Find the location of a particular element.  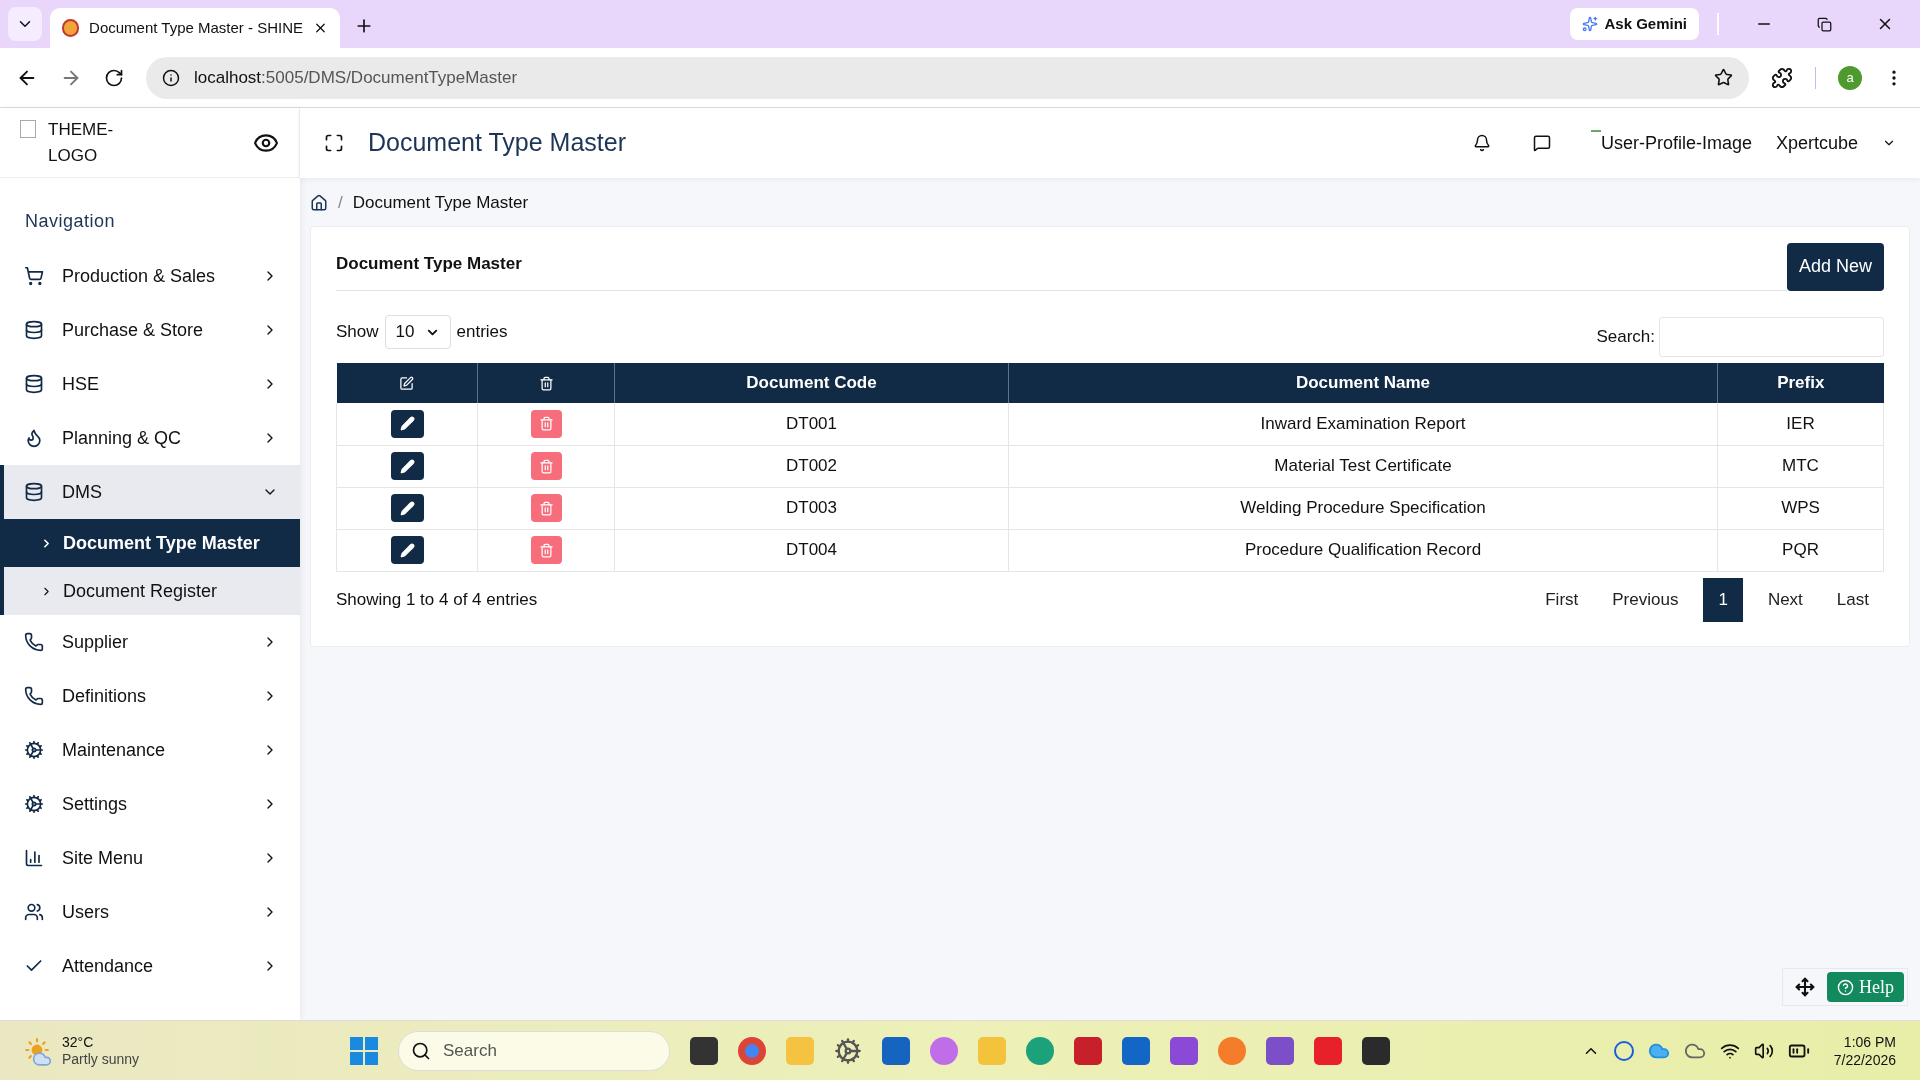

add-new-button: Add New is located at coordinates (1835, 266).